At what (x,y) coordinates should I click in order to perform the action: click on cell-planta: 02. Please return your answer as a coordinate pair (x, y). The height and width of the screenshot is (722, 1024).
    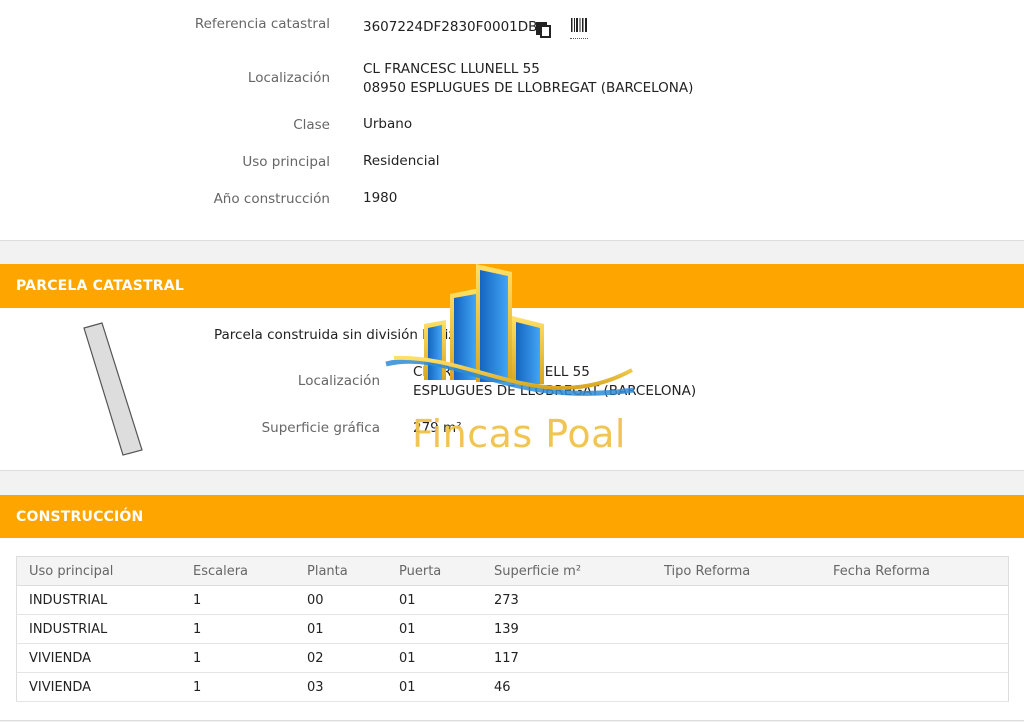
    Looking at the image, I should click on (341, 658).